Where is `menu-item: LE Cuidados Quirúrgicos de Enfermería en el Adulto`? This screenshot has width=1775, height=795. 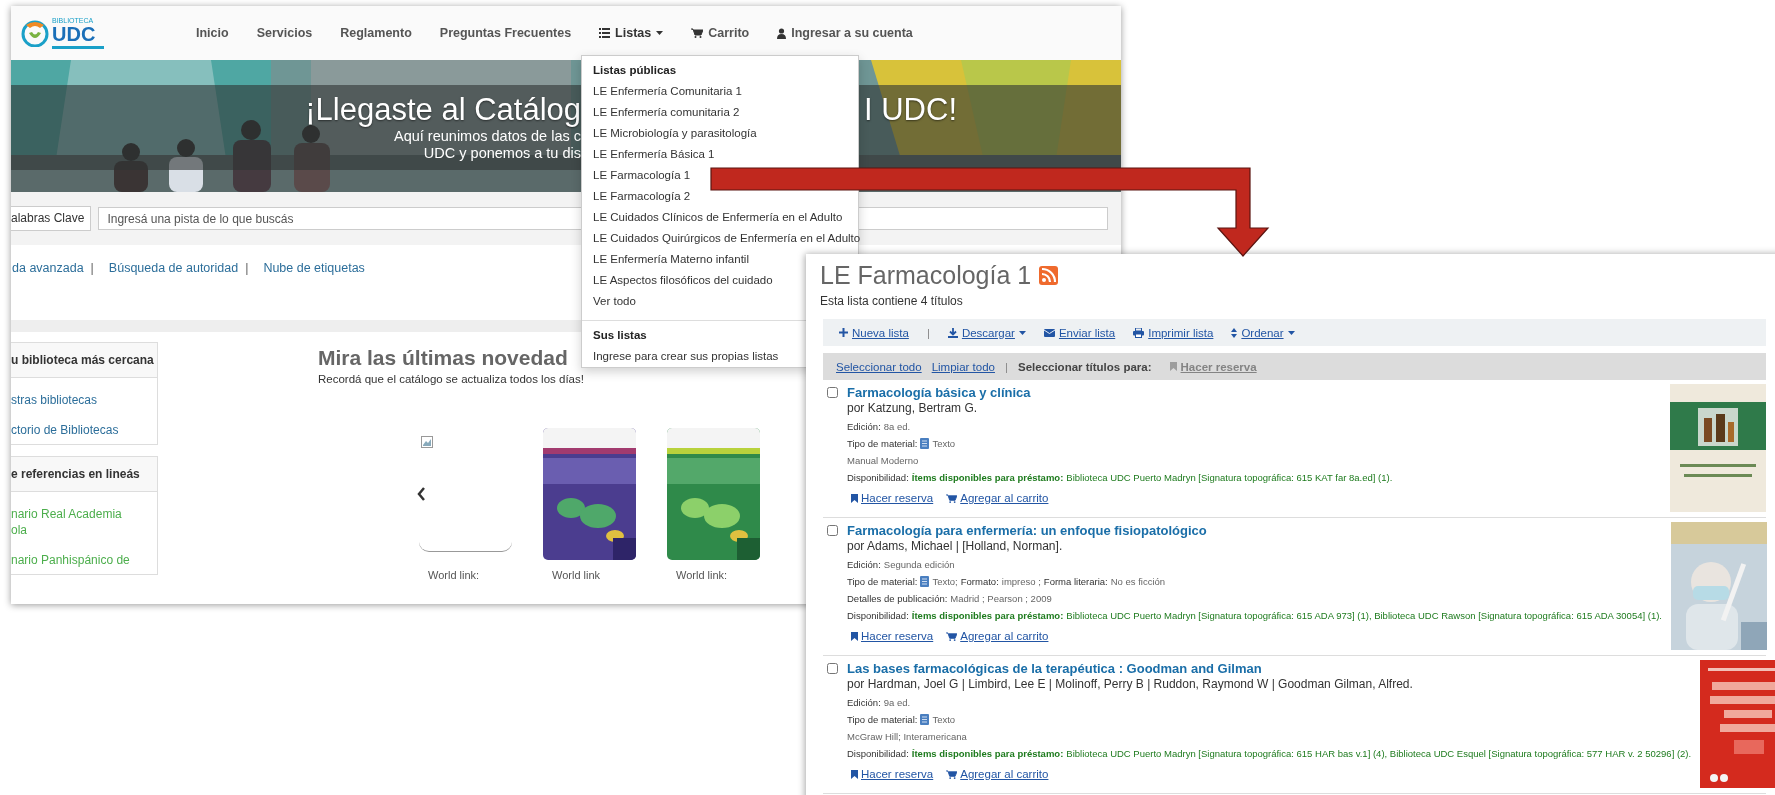
menu-item: LE Cuidados Quirúrgicos de Enfermería en el Adulto is located at coordinates (727, 238).